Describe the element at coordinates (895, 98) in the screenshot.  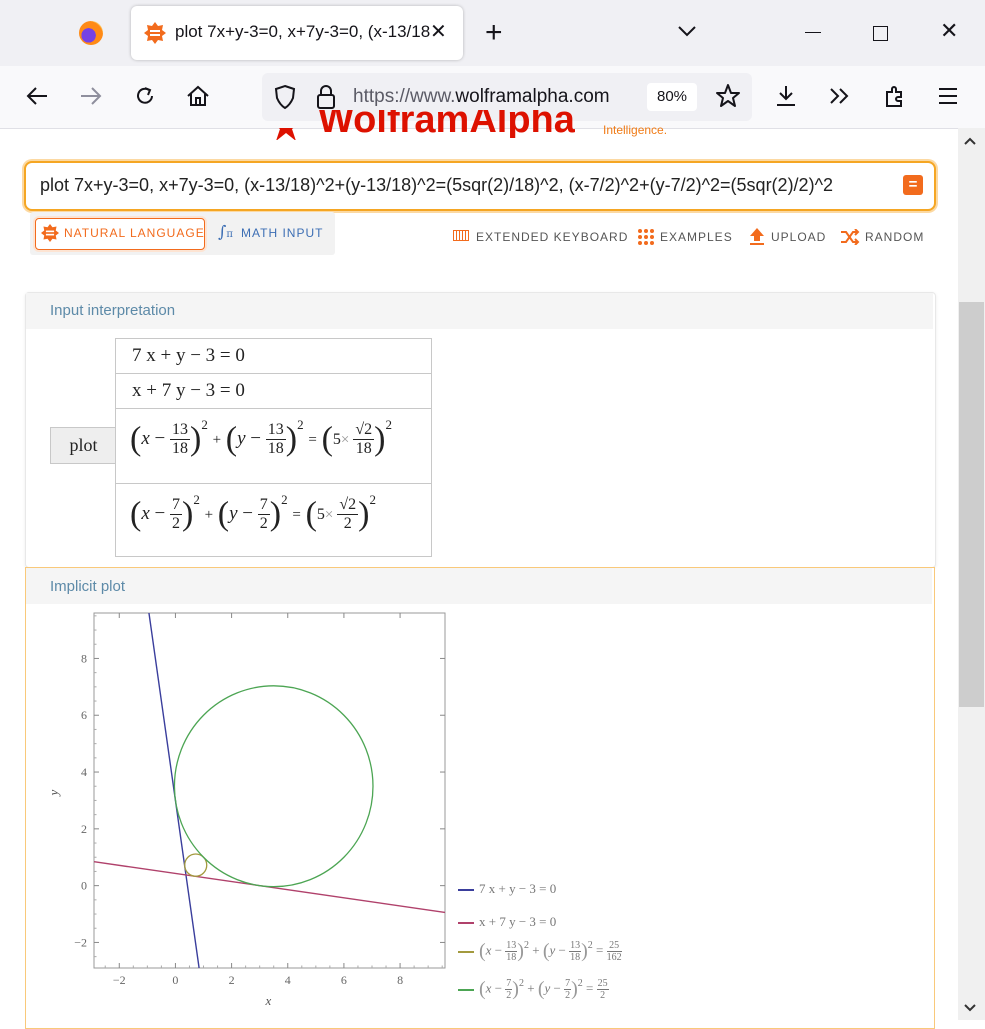
I see `extensions-icon` at that location.